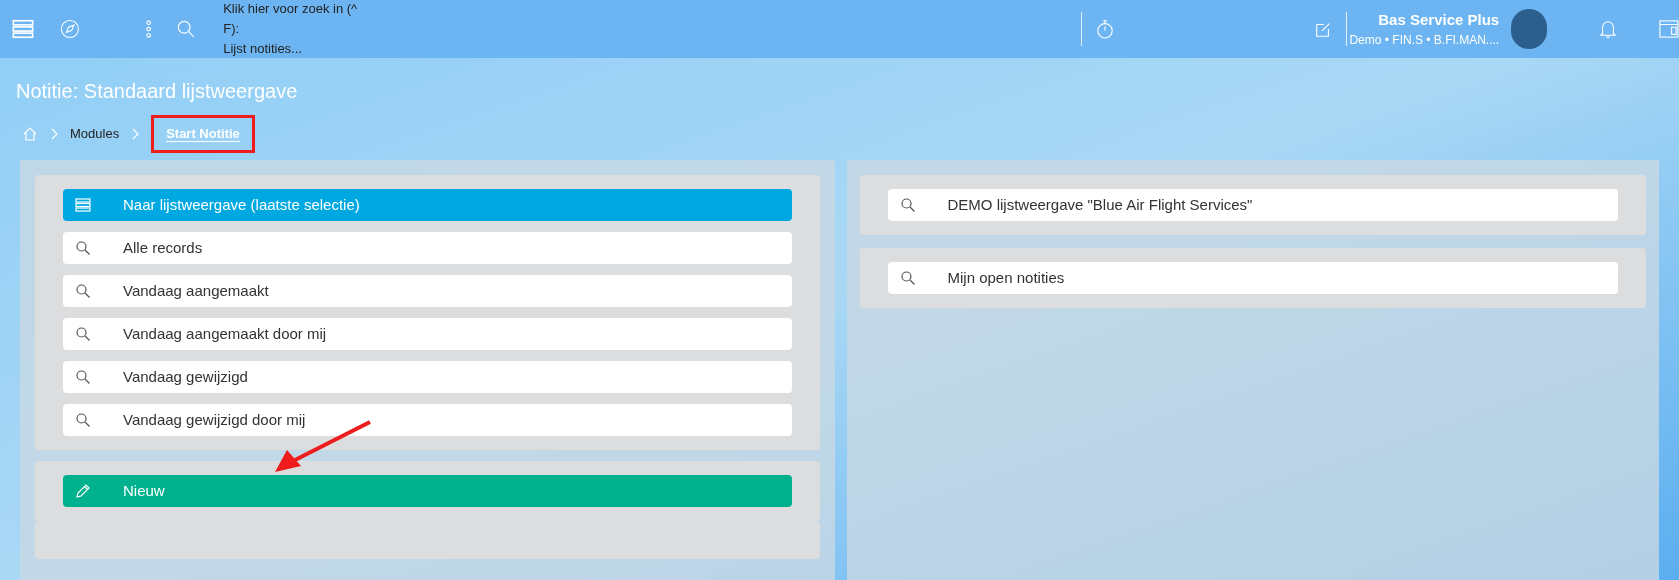  I want to click on menu-icon, so click(23, 29).